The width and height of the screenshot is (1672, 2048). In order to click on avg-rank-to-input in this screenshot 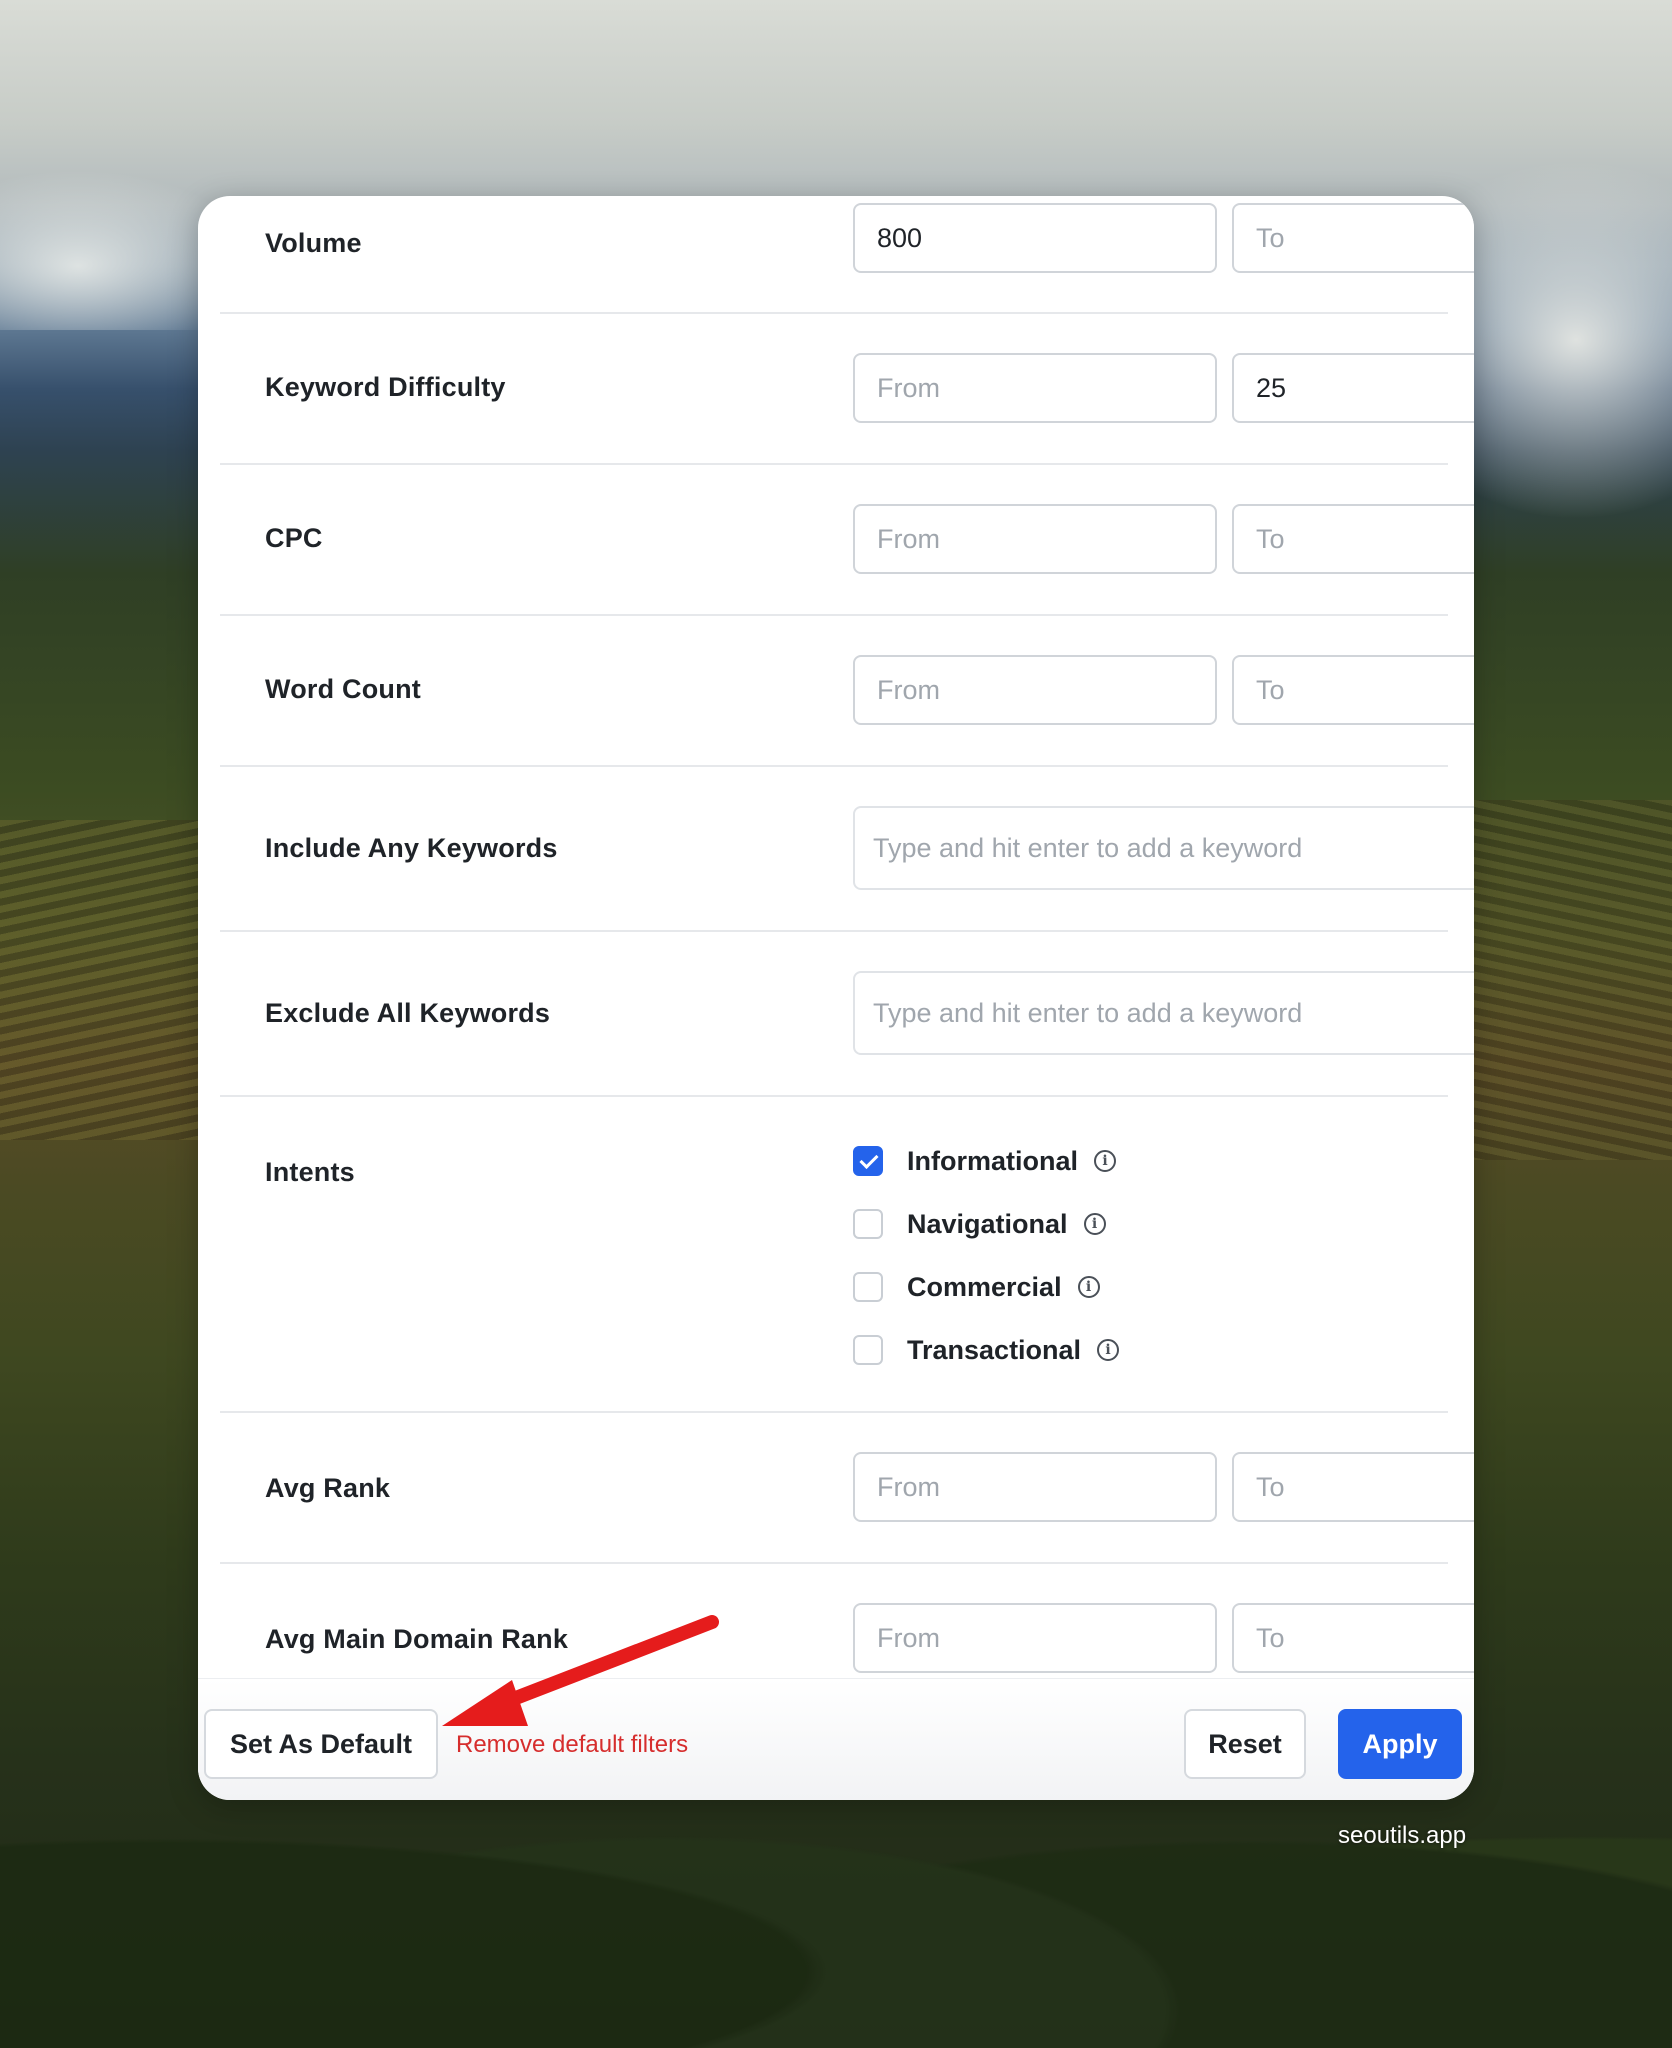, I will do `click(1353, 1487)`.